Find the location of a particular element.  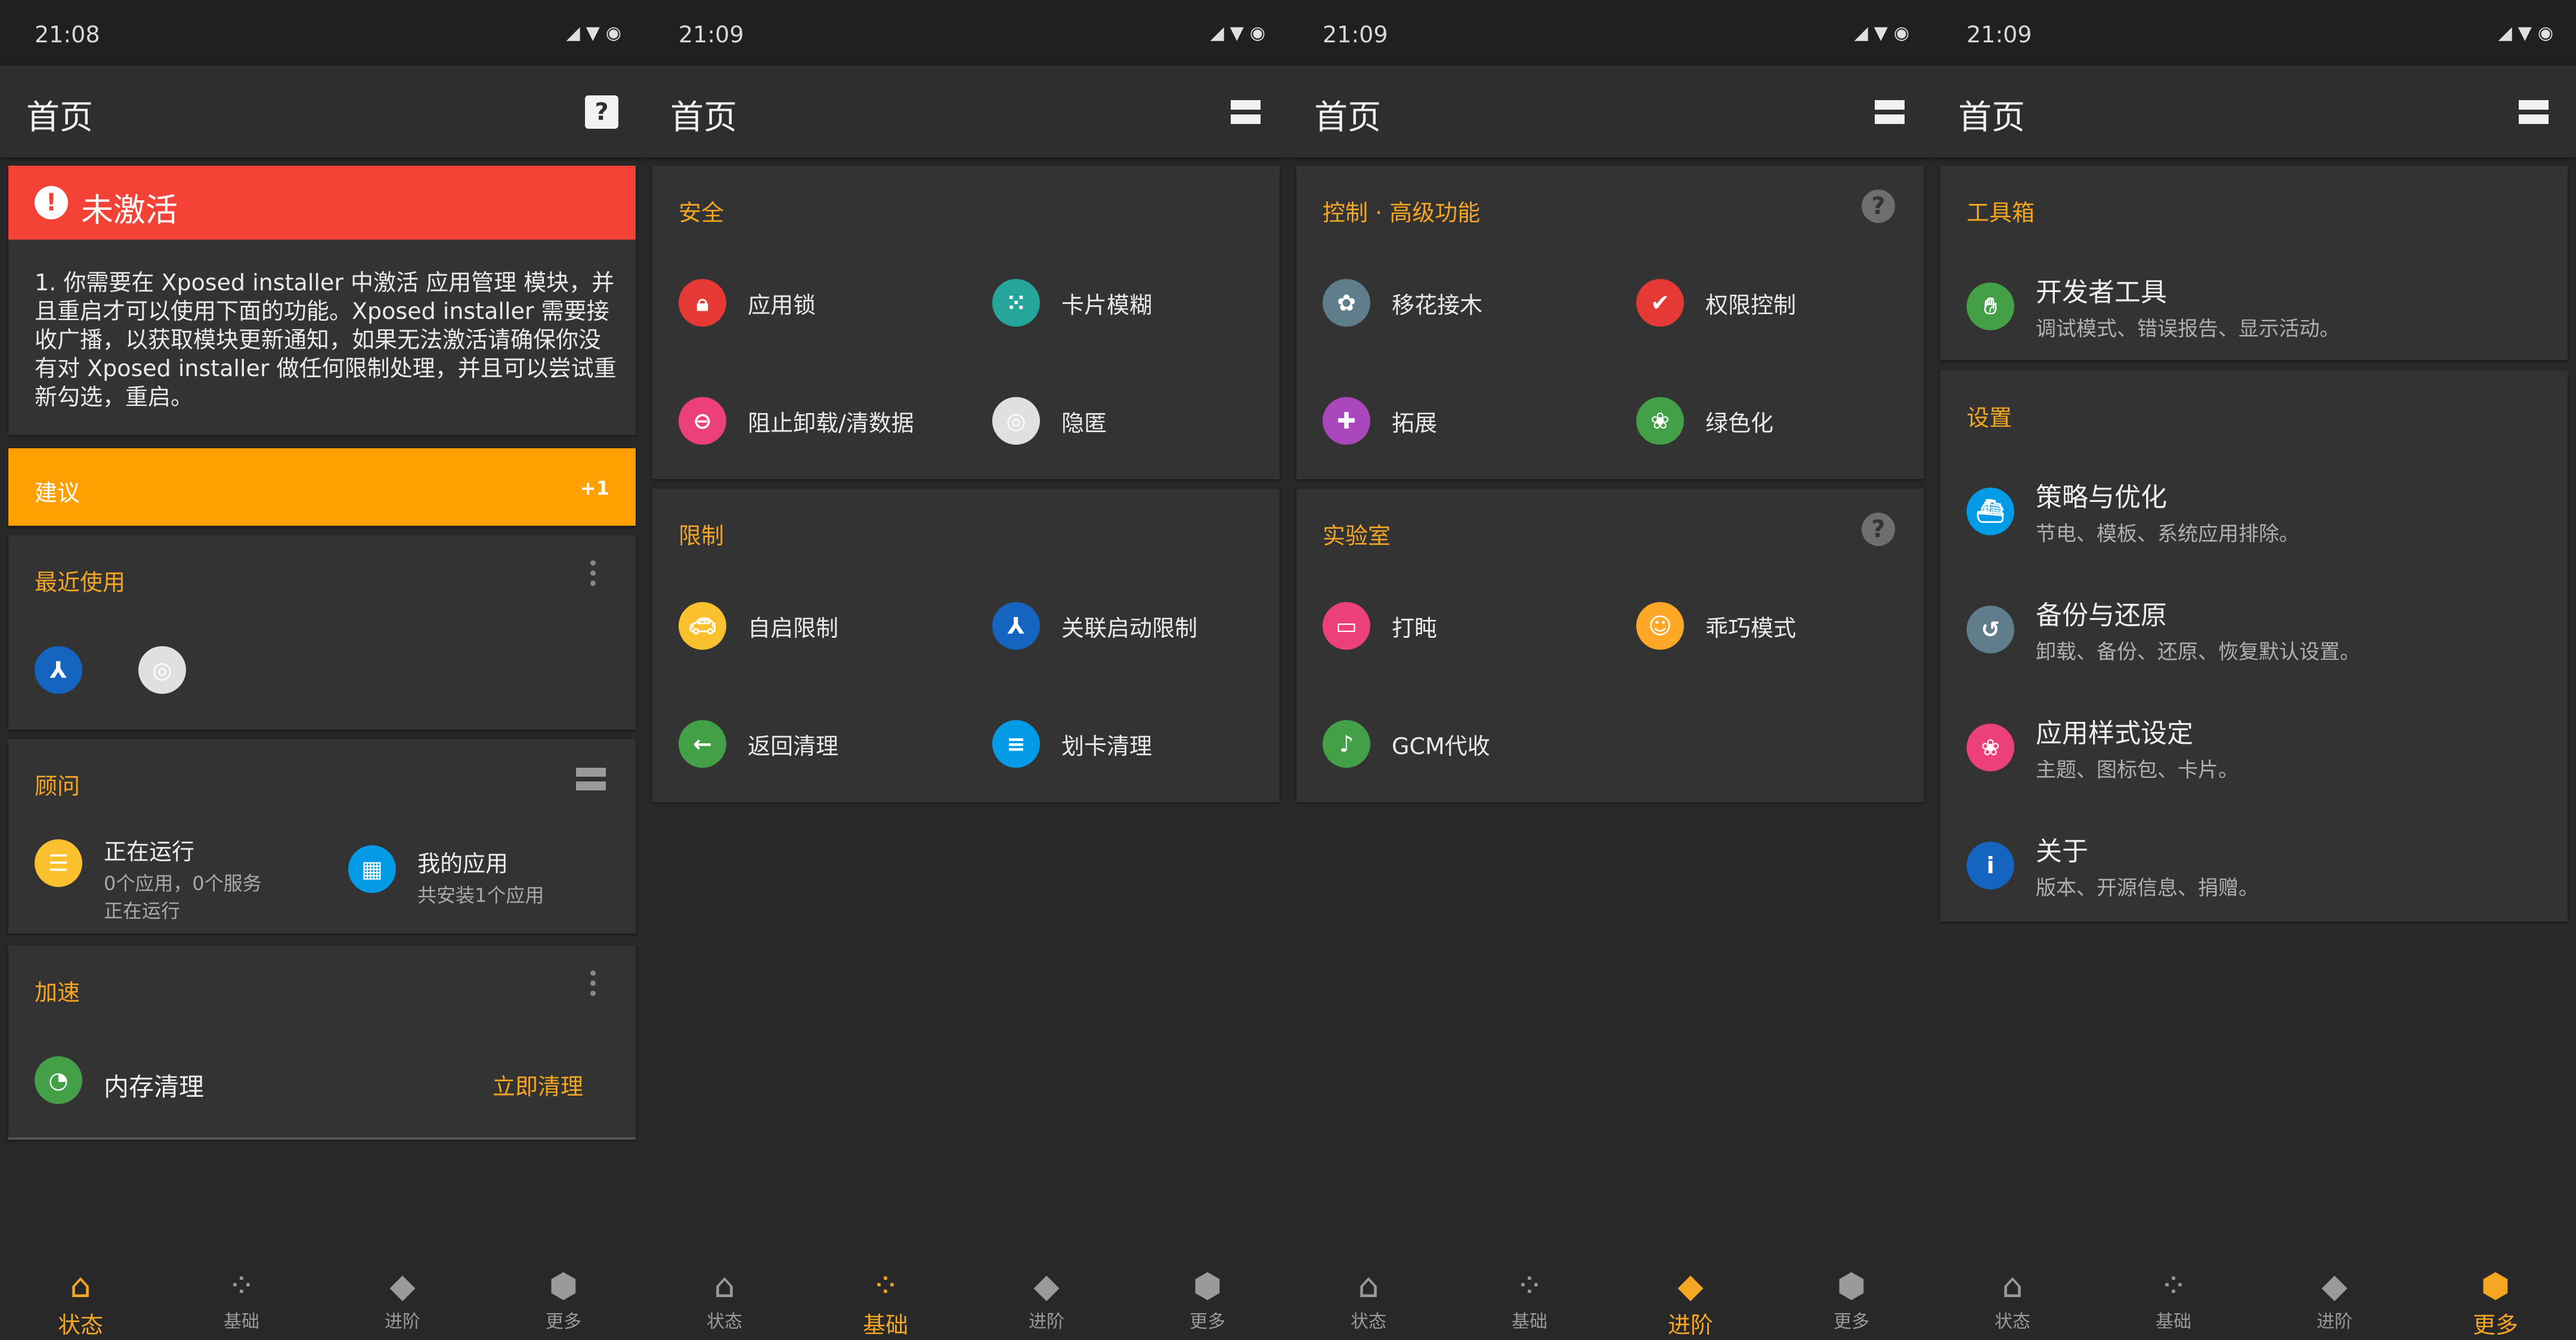

lab-card: 实验室 ? ▭ 打盹 ☺ 乖巧模式 ♪ GCM代收 is located at coordinates (1610, 646).